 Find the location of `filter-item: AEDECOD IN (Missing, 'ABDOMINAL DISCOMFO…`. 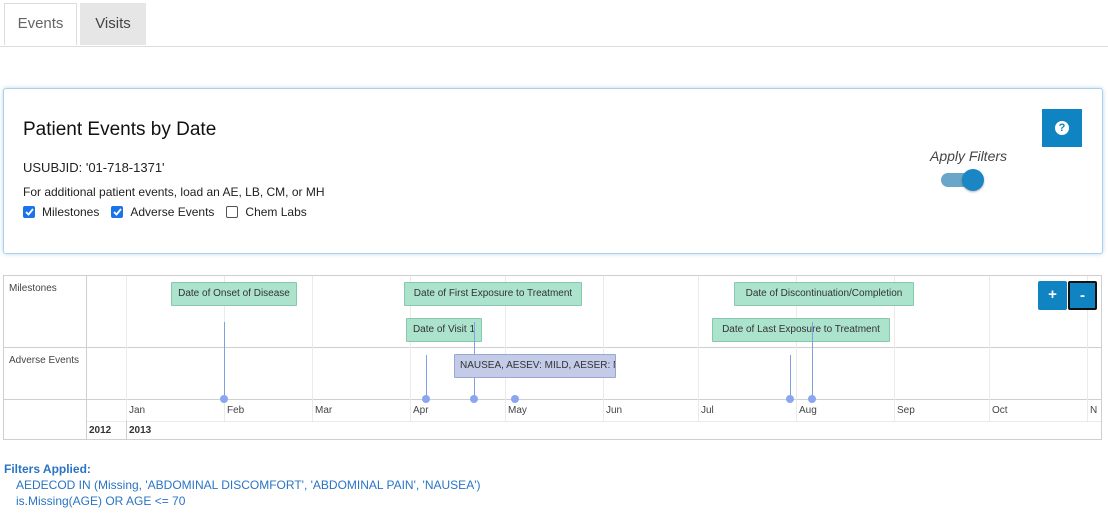

filter-item: AEDECOD IN (Missing, 'ABDOMINAL DISCOMFO… is located at coordinates (248, 485).